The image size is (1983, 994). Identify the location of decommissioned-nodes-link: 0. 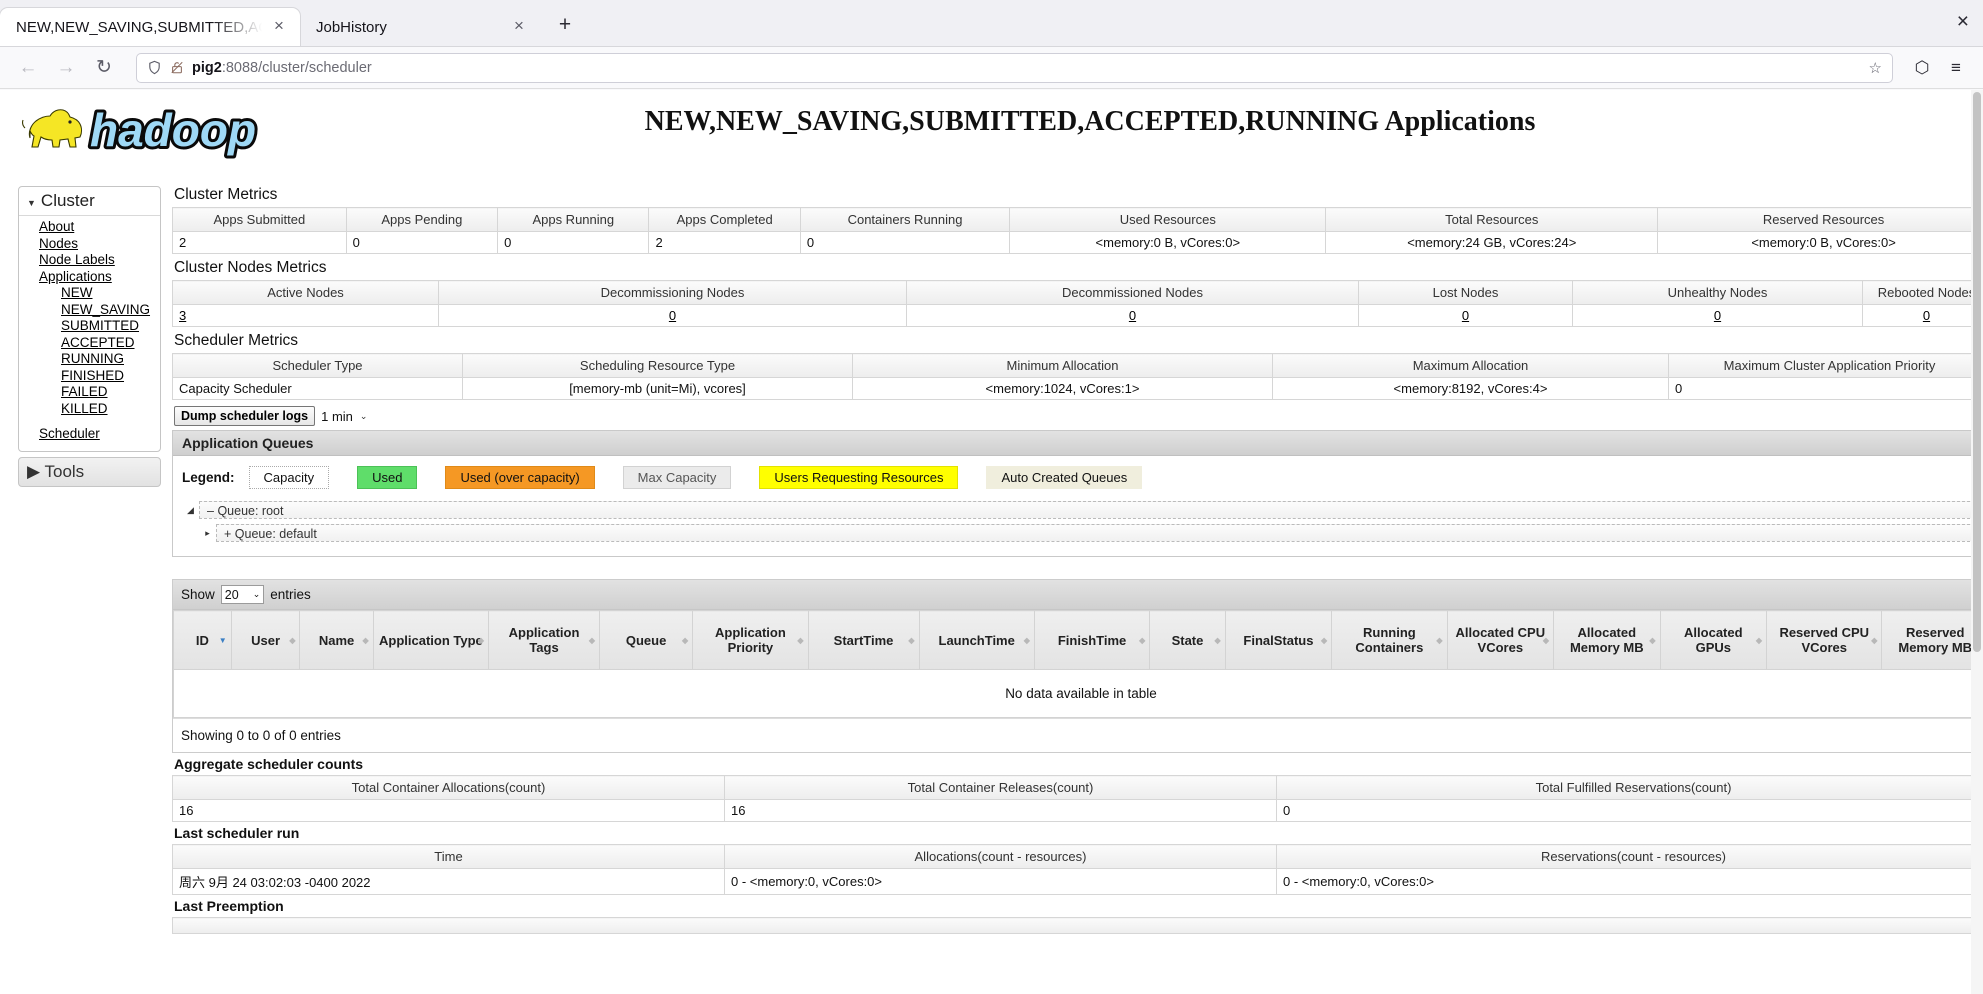
(1132, 315).